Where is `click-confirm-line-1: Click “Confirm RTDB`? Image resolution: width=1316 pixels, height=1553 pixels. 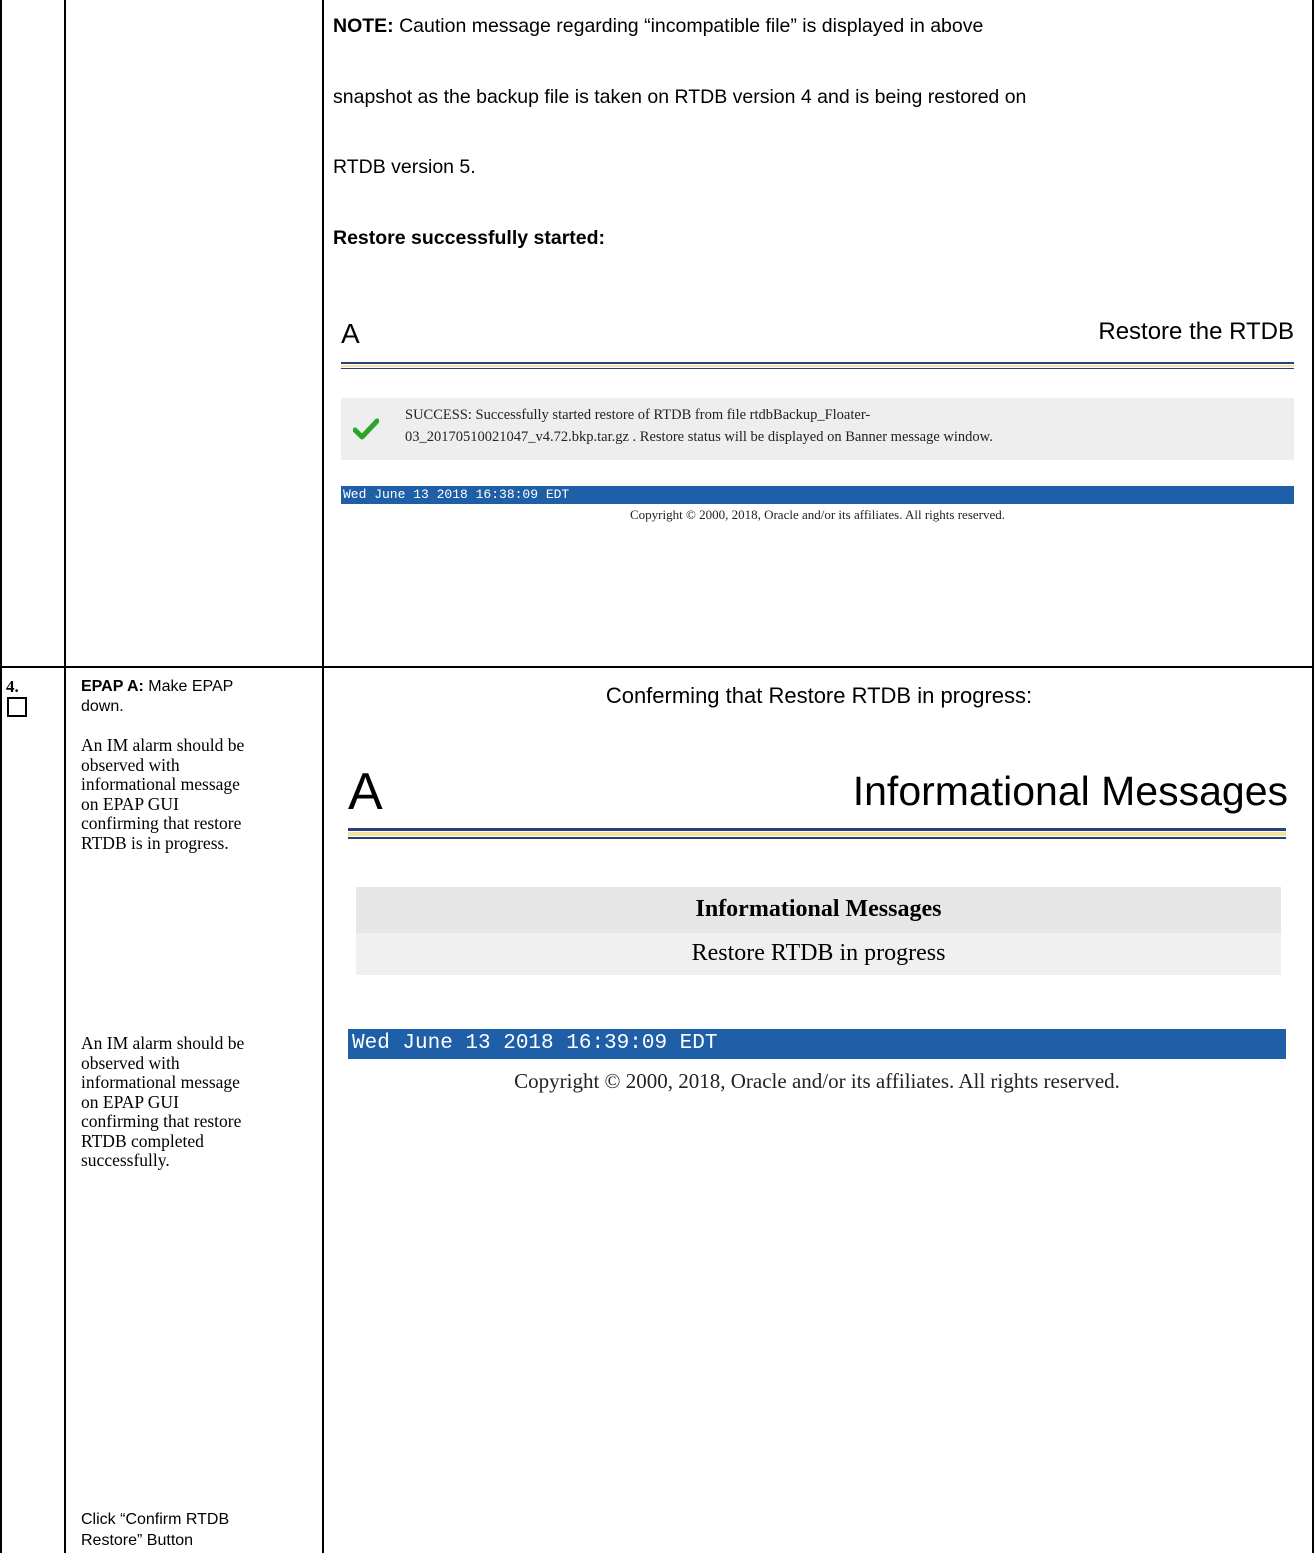 click-confirm-line-1: Click “Confirm RTDB is located at coordinates (155, 1519).